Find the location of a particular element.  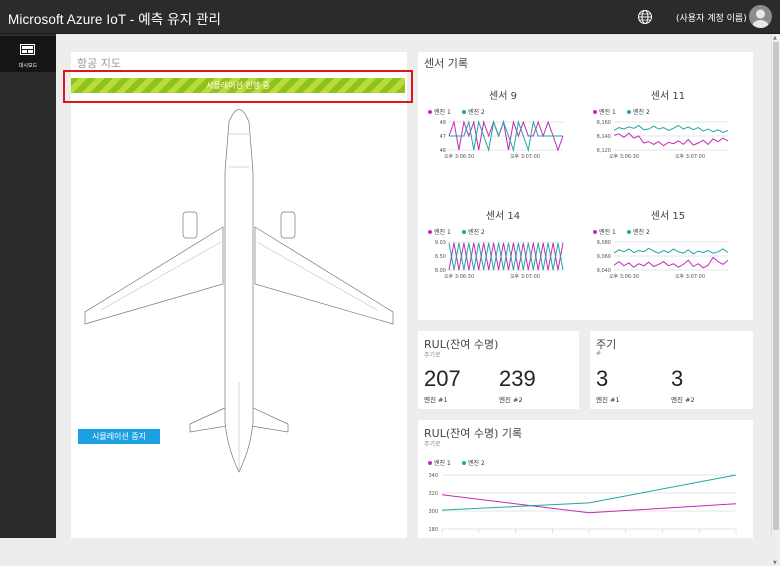

sensor-1-ytick-1: 47 is located at coordinates (443, 137).